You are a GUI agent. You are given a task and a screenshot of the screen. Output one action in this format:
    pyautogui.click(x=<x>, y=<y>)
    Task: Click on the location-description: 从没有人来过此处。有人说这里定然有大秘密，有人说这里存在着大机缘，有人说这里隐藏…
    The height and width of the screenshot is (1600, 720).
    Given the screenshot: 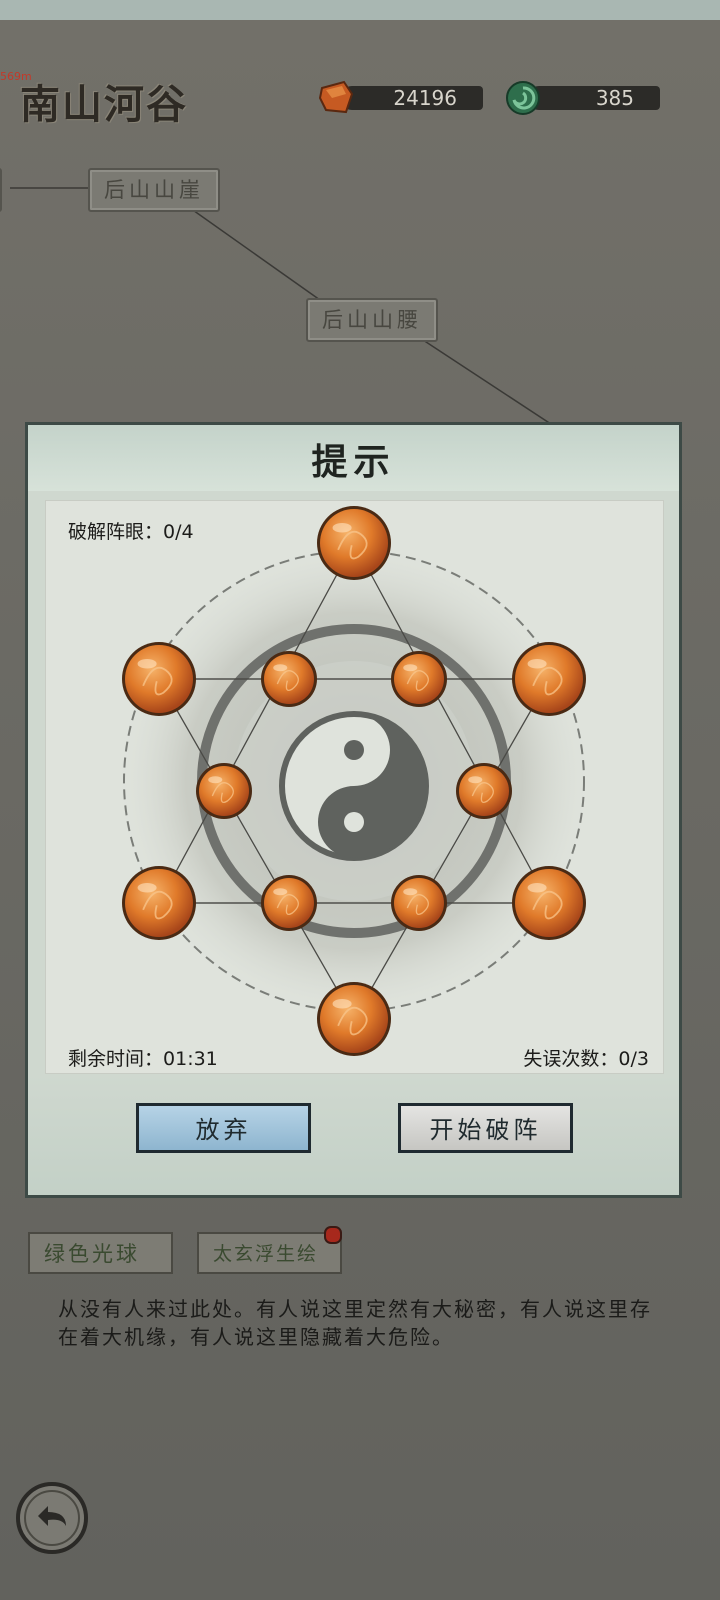 What is the action you would take?
    pyautogui.click(x=355, y=1323)
    